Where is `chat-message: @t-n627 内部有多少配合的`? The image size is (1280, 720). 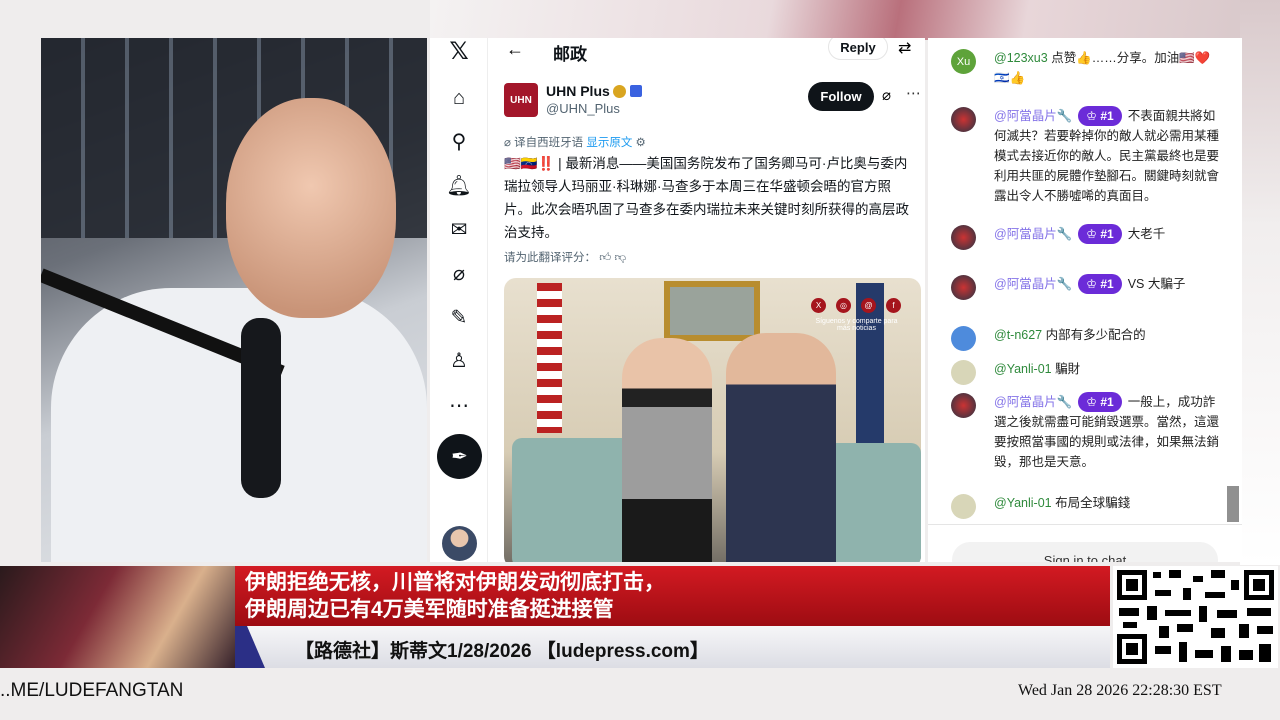 chat-message: @t-n627 内部有多少配合的 is located at coordinates (1086, 338).